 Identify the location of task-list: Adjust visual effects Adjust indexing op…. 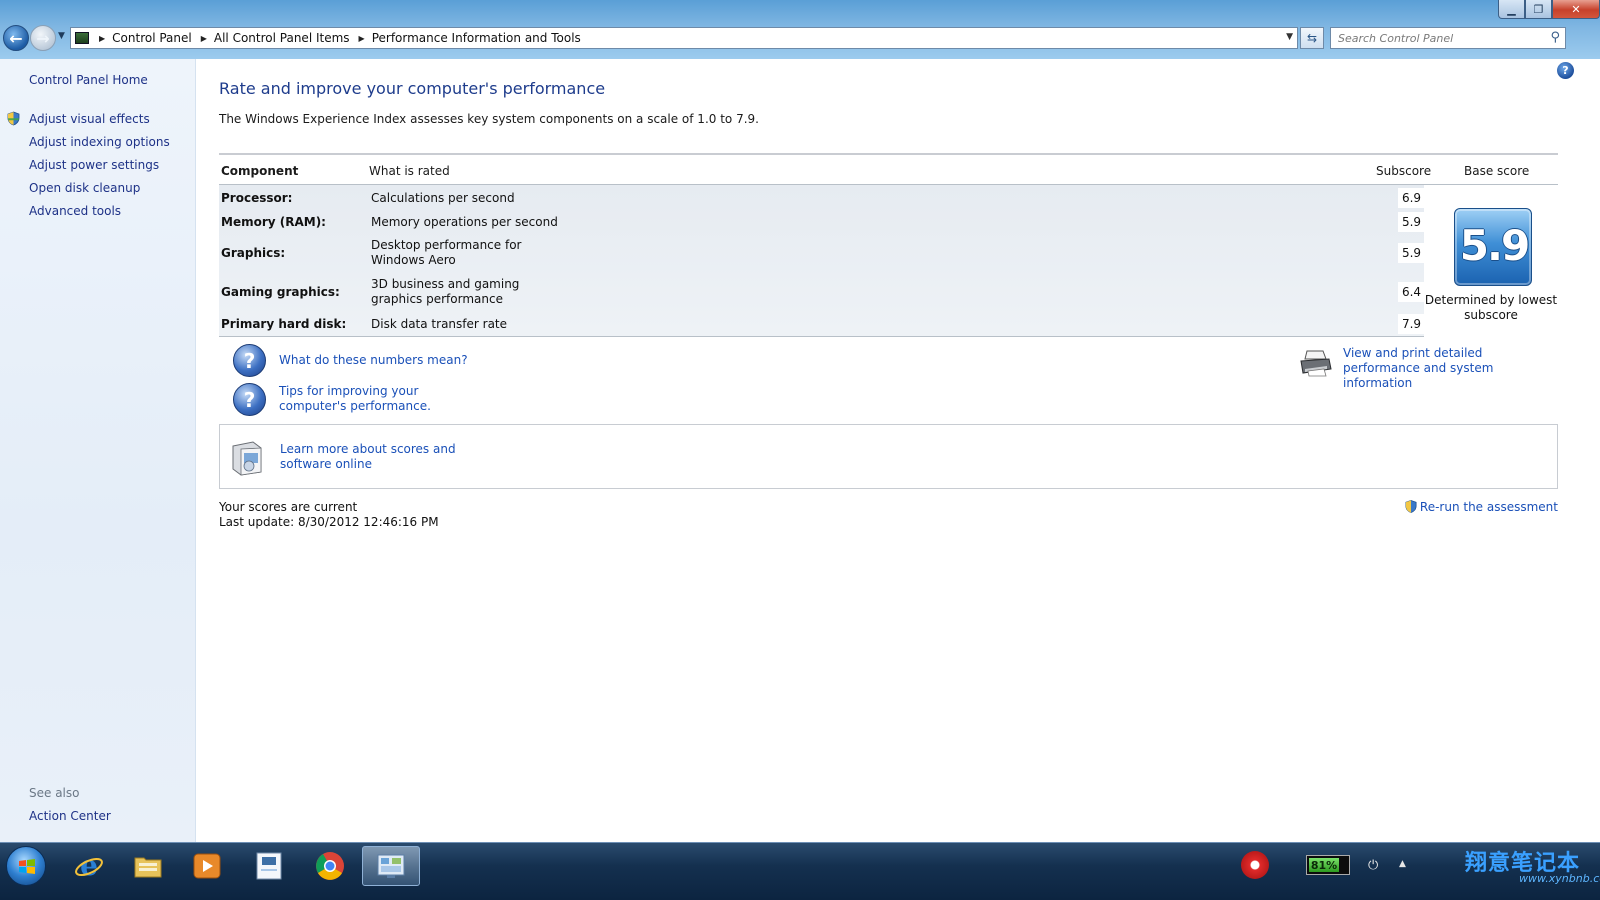
(98, 164).